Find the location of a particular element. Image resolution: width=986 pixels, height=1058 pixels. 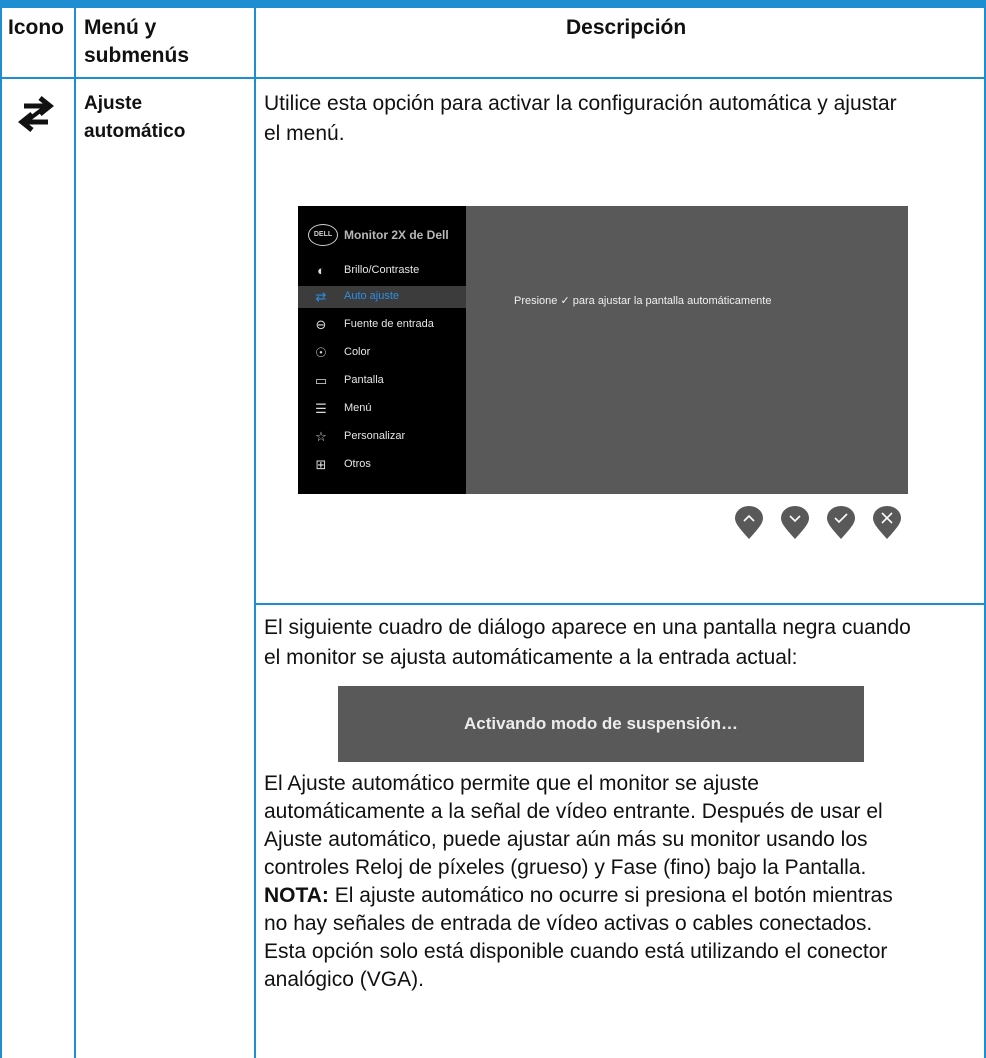

header-description: Descripción is located at coordinates (626, 27).